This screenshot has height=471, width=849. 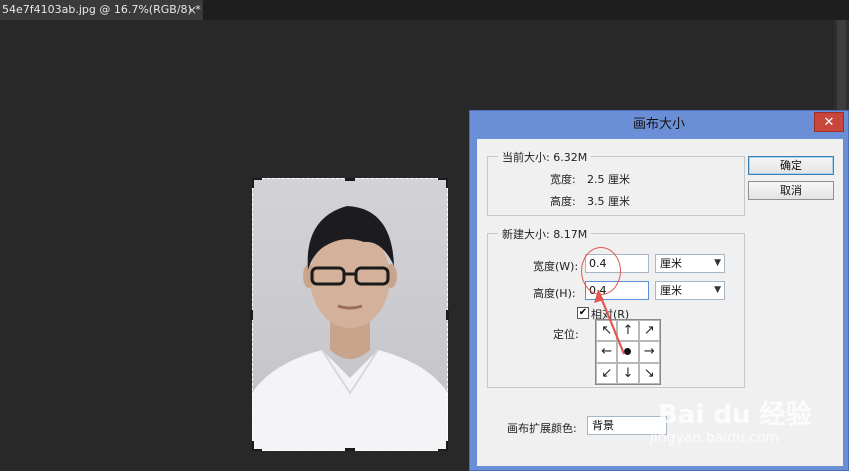 I want to click on watermark-brand: Bai du 经验, so click(x=735, y=415).